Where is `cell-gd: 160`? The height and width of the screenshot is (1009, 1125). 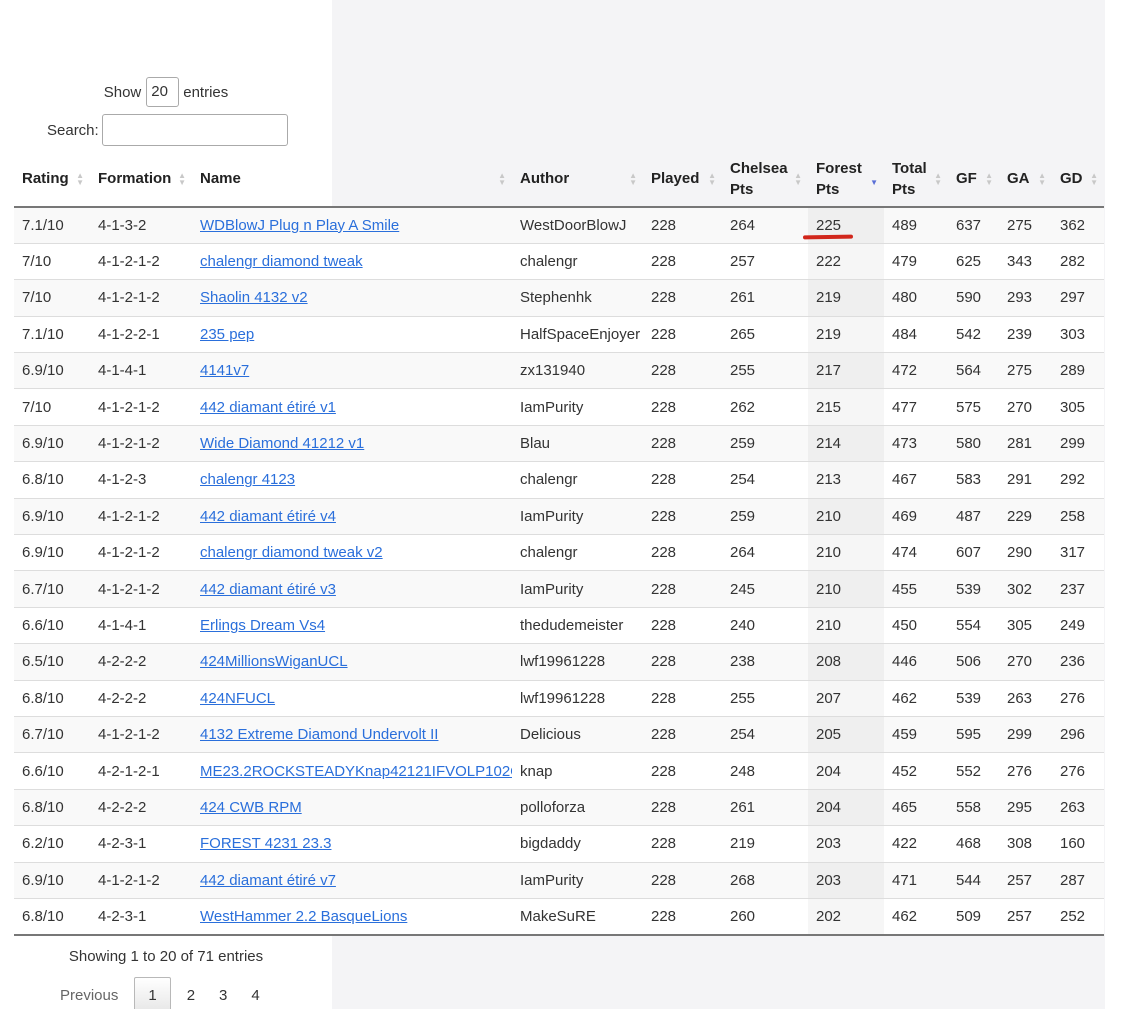
cell-gd: 160 is located at coordinates (1078, 844).